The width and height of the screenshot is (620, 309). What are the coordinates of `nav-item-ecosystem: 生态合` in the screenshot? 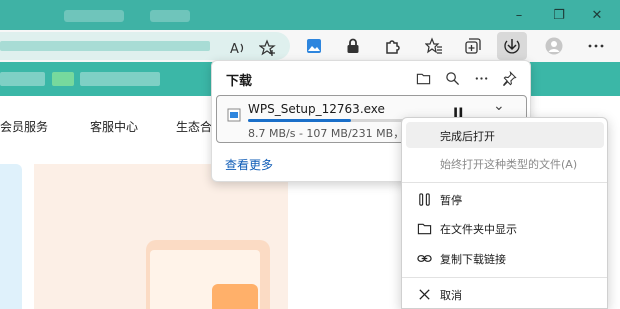 It's located at (194, 126).